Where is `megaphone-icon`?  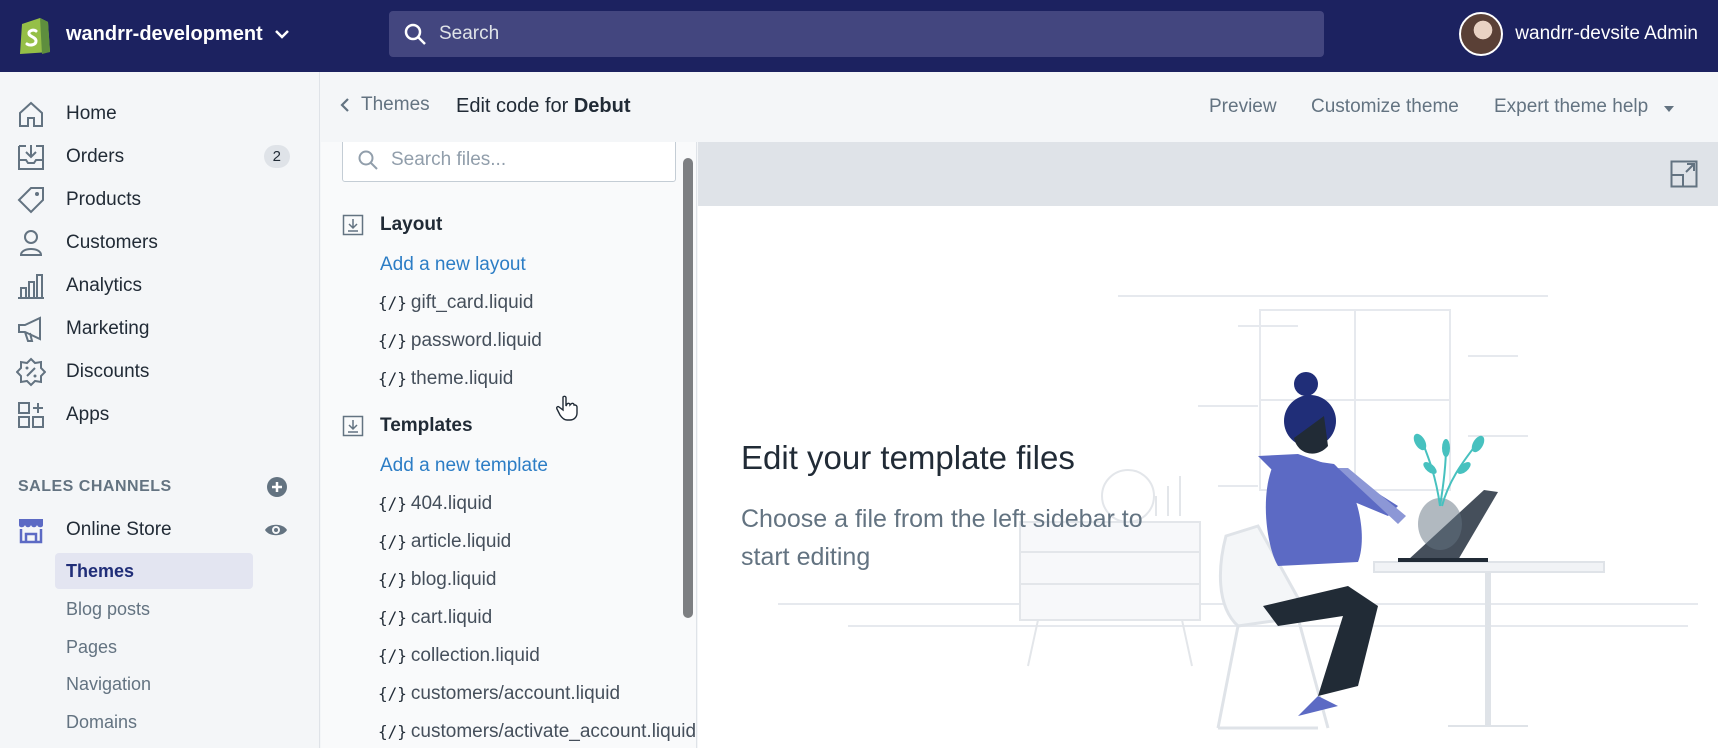
megaphone-icon is located at coordinates (29, 329).